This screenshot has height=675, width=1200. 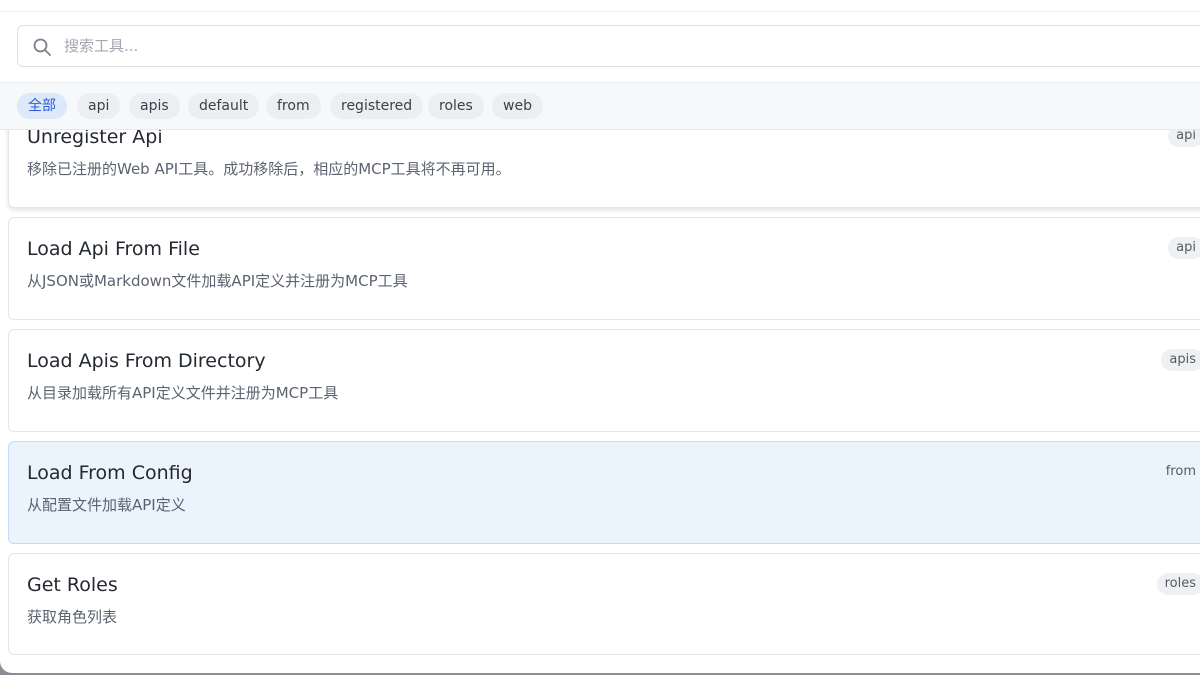 What do you see at coordinates (110, 473) in the screenshot?
I see `tool-title: Load From Config` at bounding box center [110, 473].